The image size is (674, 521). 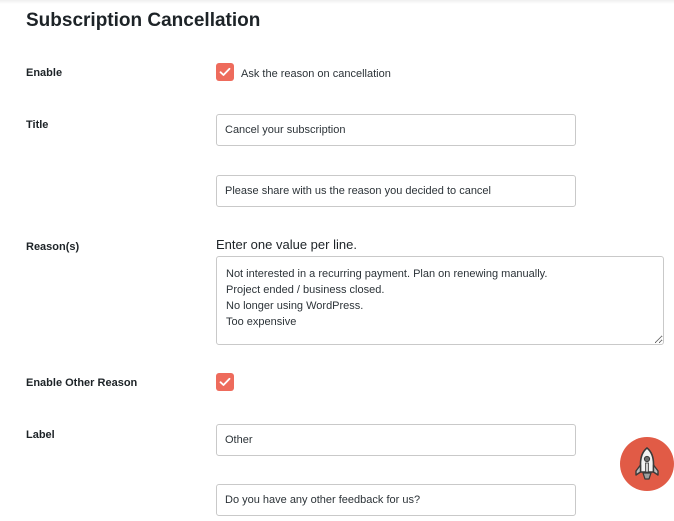 What do you see at coordinates (143, 20) in the screenshot?
I see `page-title: Subscription Cancellation` at bounding box center [143, 20].